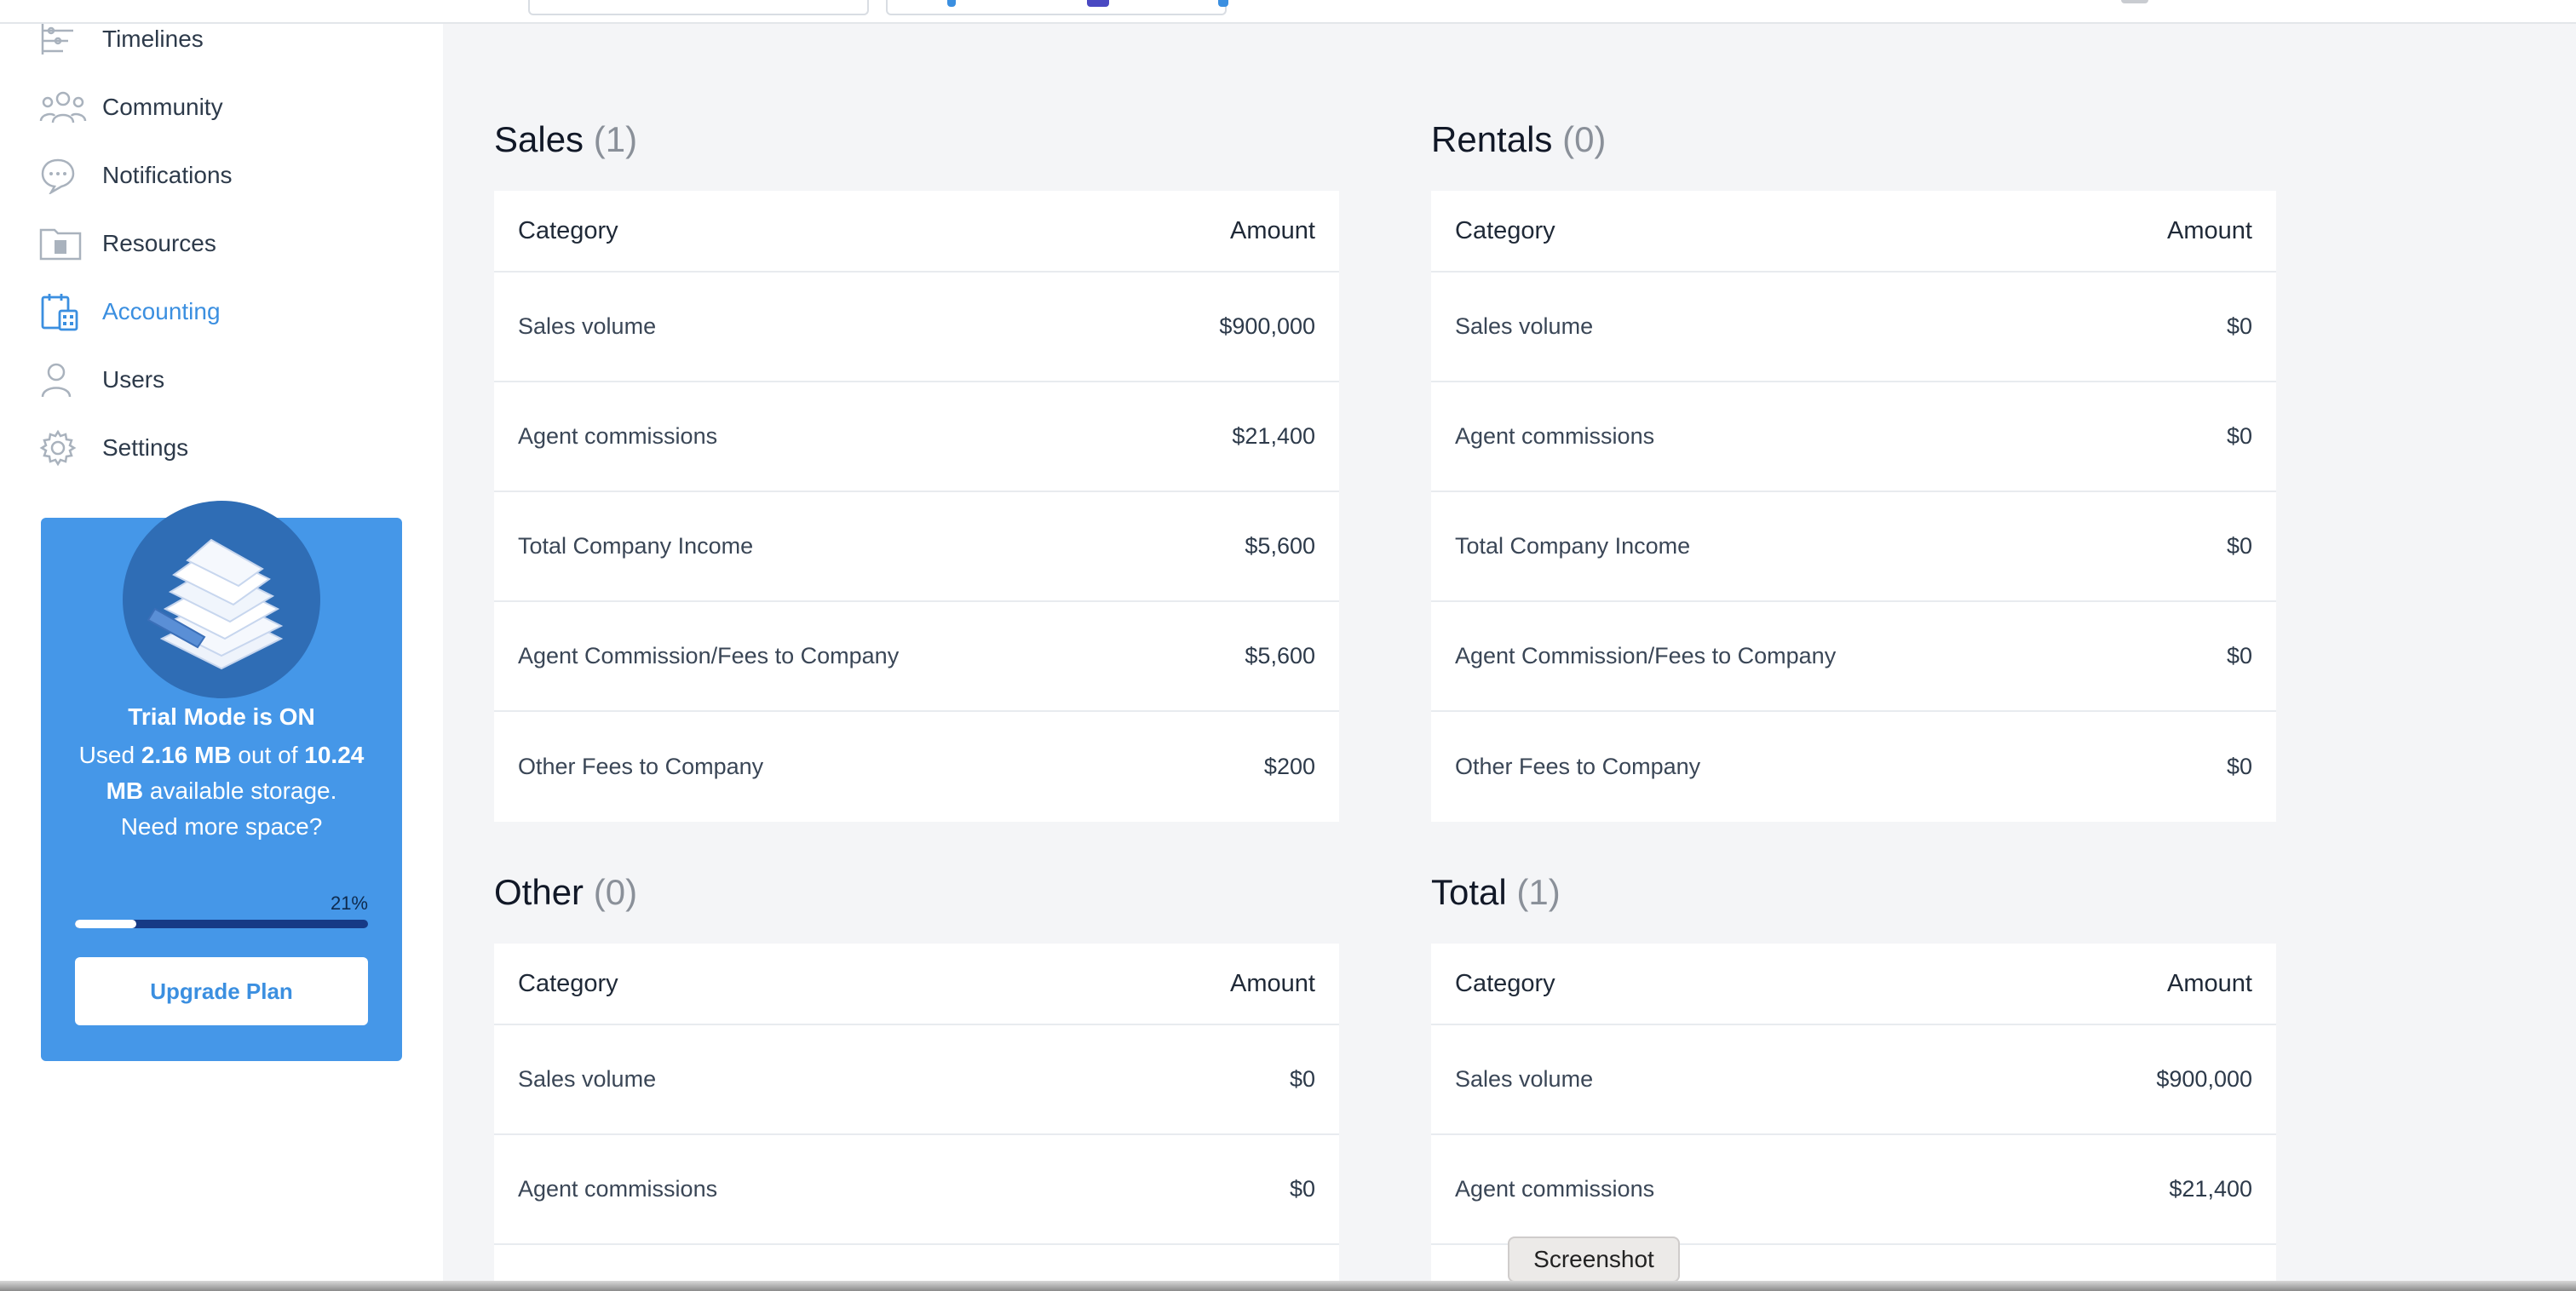 Image resolution: width=2576 pixels, height=1291 pixels. I want to click on sidebar-item-community: Community, so click(227, 107).